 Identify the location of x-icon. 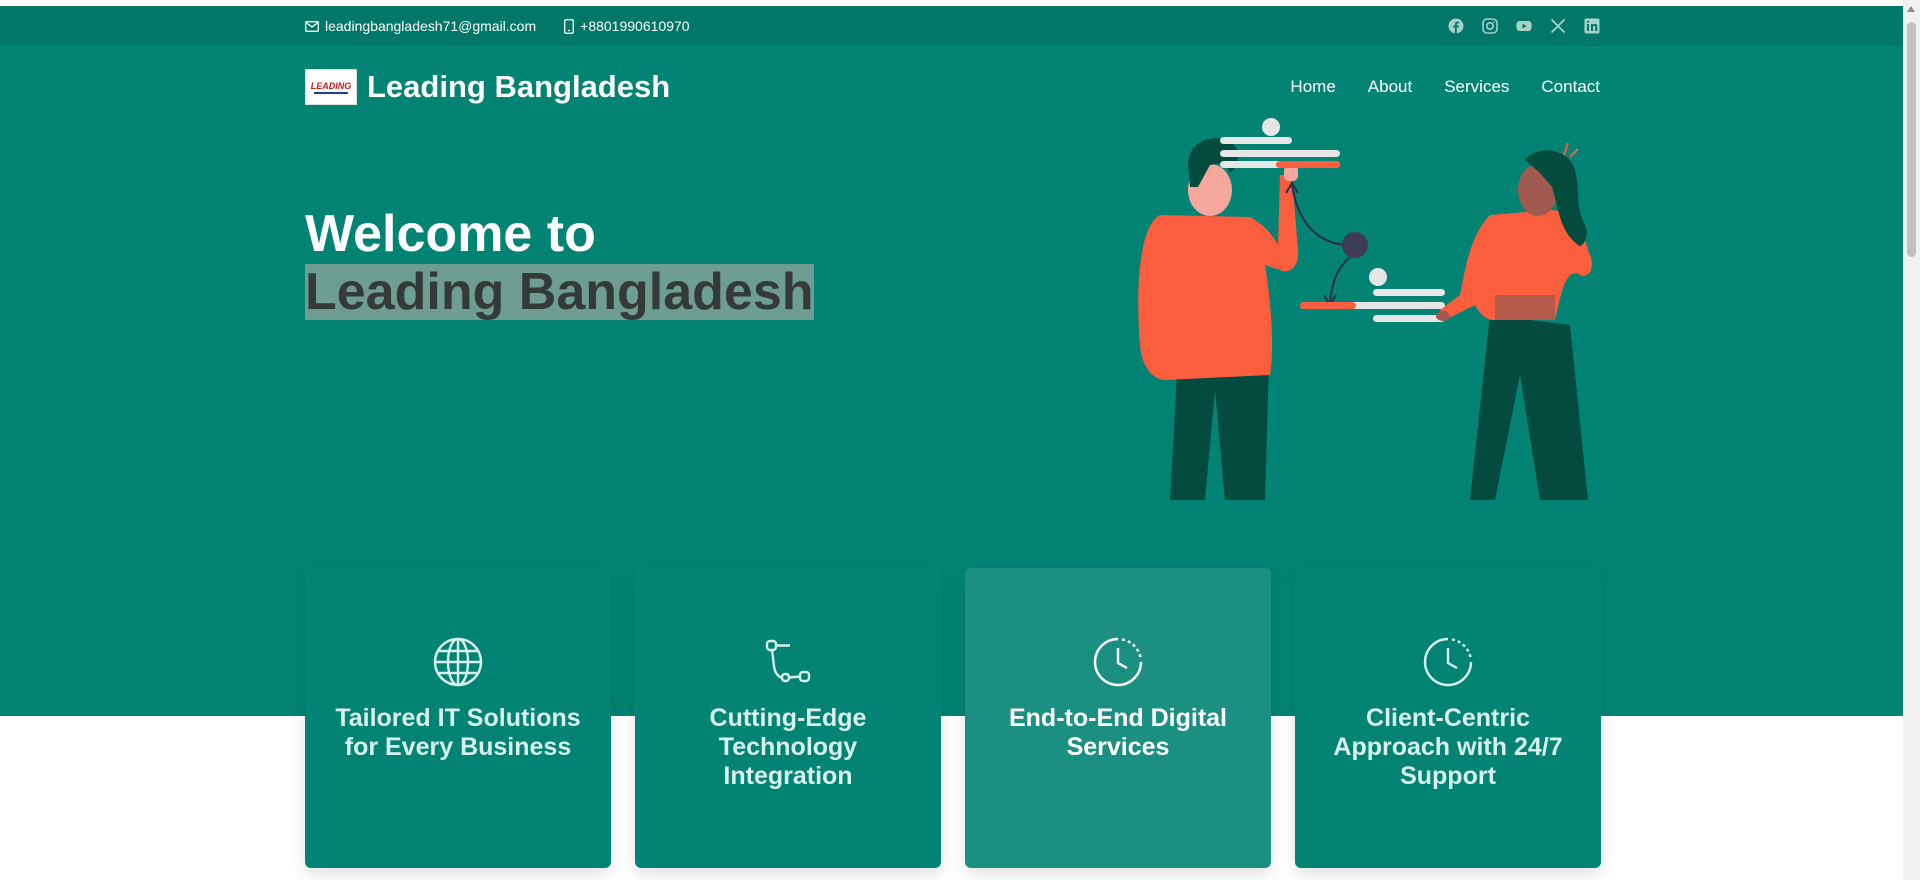
(1558, 26).